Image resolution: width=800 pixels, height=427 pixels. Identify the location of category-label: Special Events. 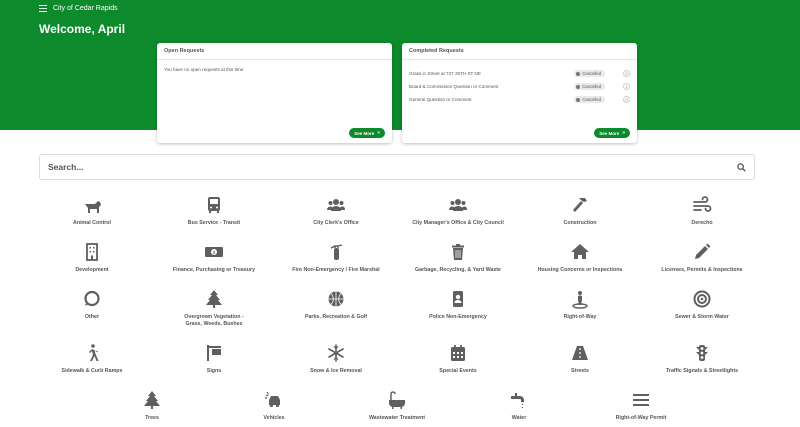
(458, 371).